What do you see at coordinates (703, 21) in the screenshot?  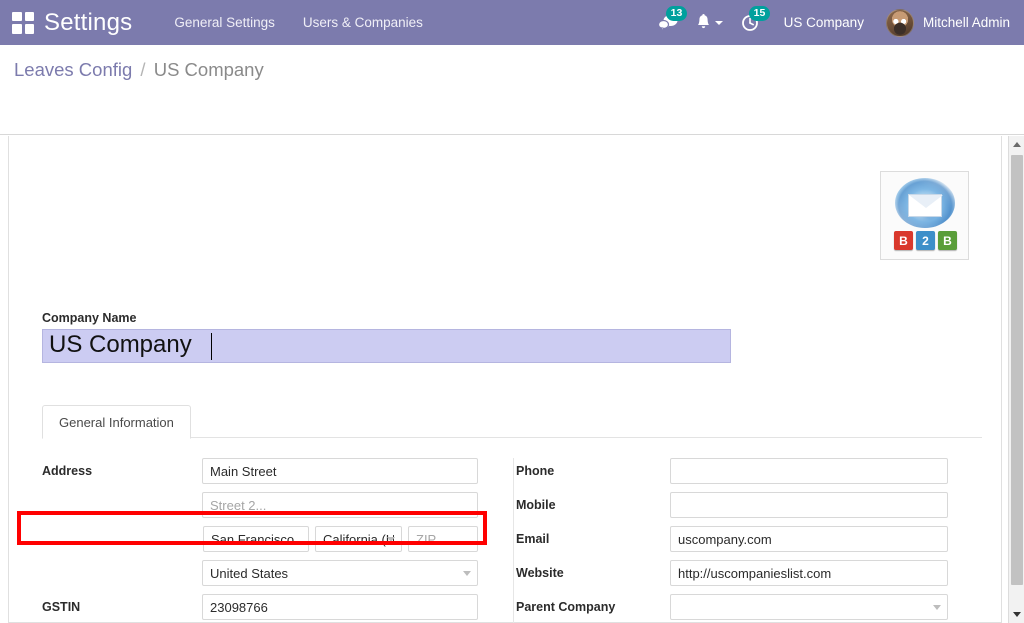 I see `bell-icon` at bounding box center [703, 21].